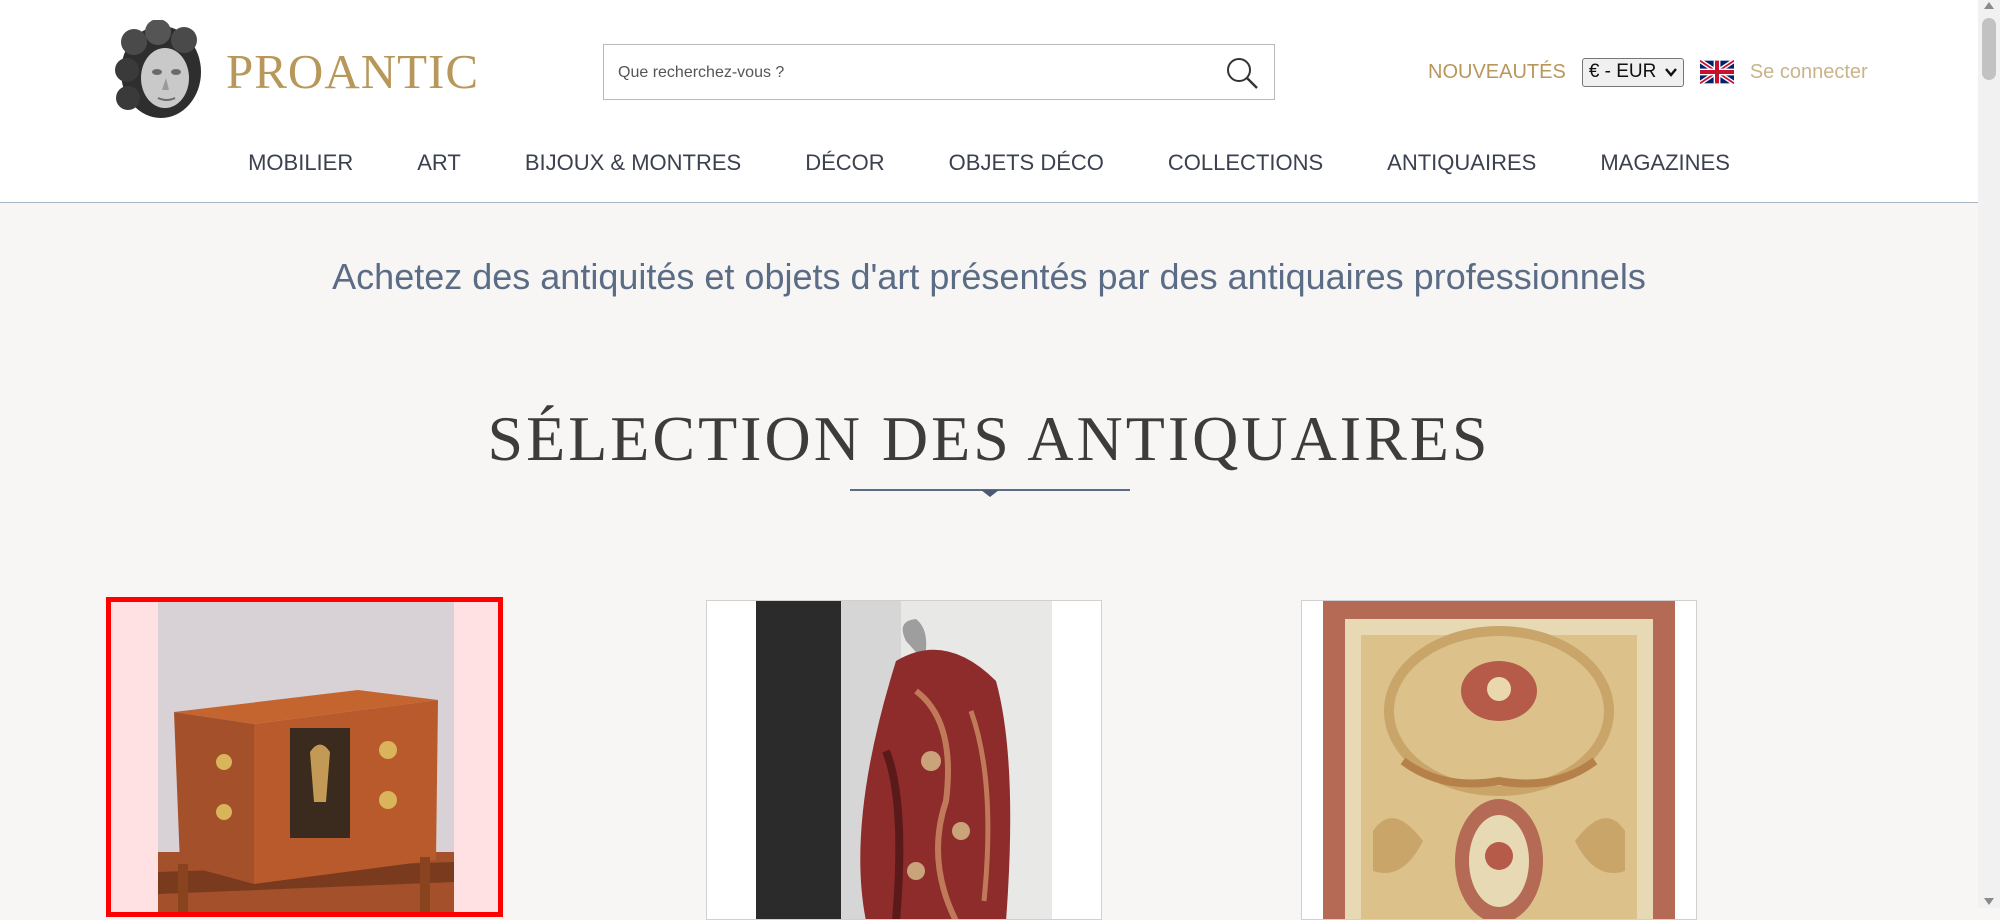 This screenshot has width=2000, height=920. What do you see at coordinates (300, 163) in the screenshot?
I see `nav-item-mobilier: MOBILIER` at bounding box center [300, 163].